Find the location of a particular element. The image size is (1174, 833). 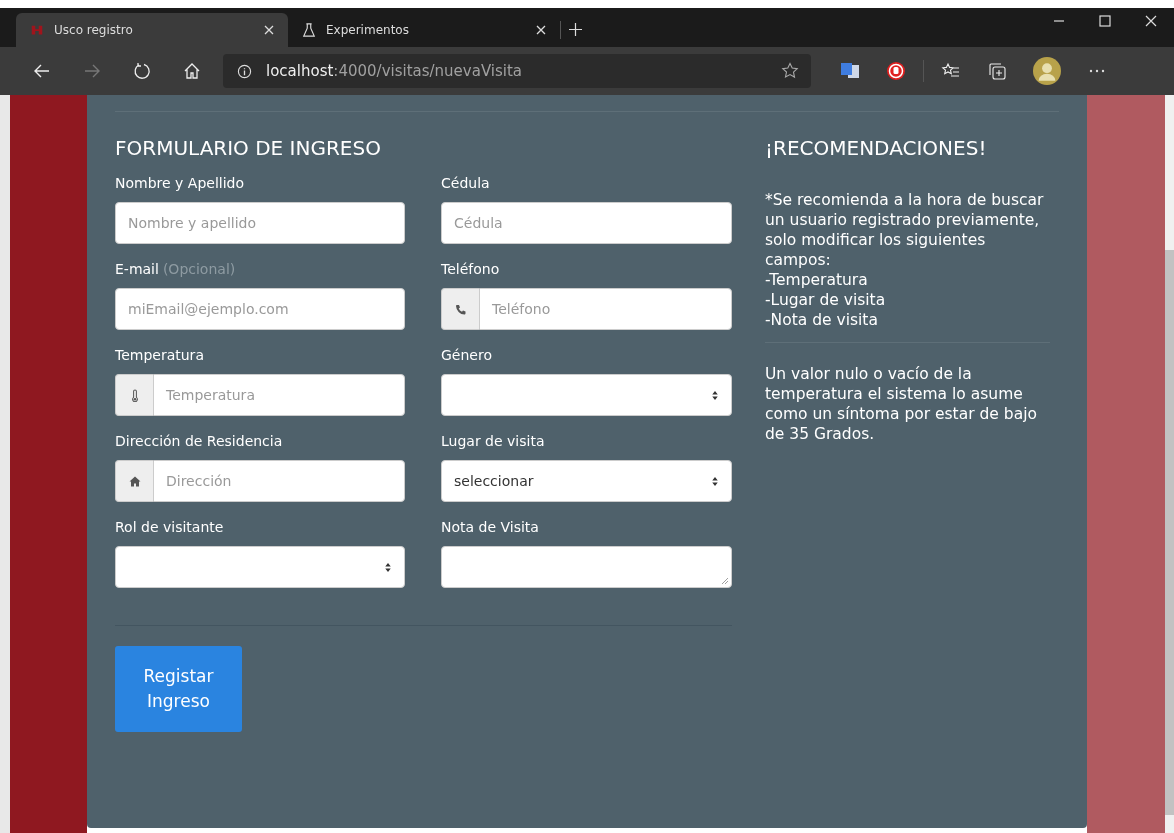

field-label: Rol de visitante is located at coordinates (169, 527).